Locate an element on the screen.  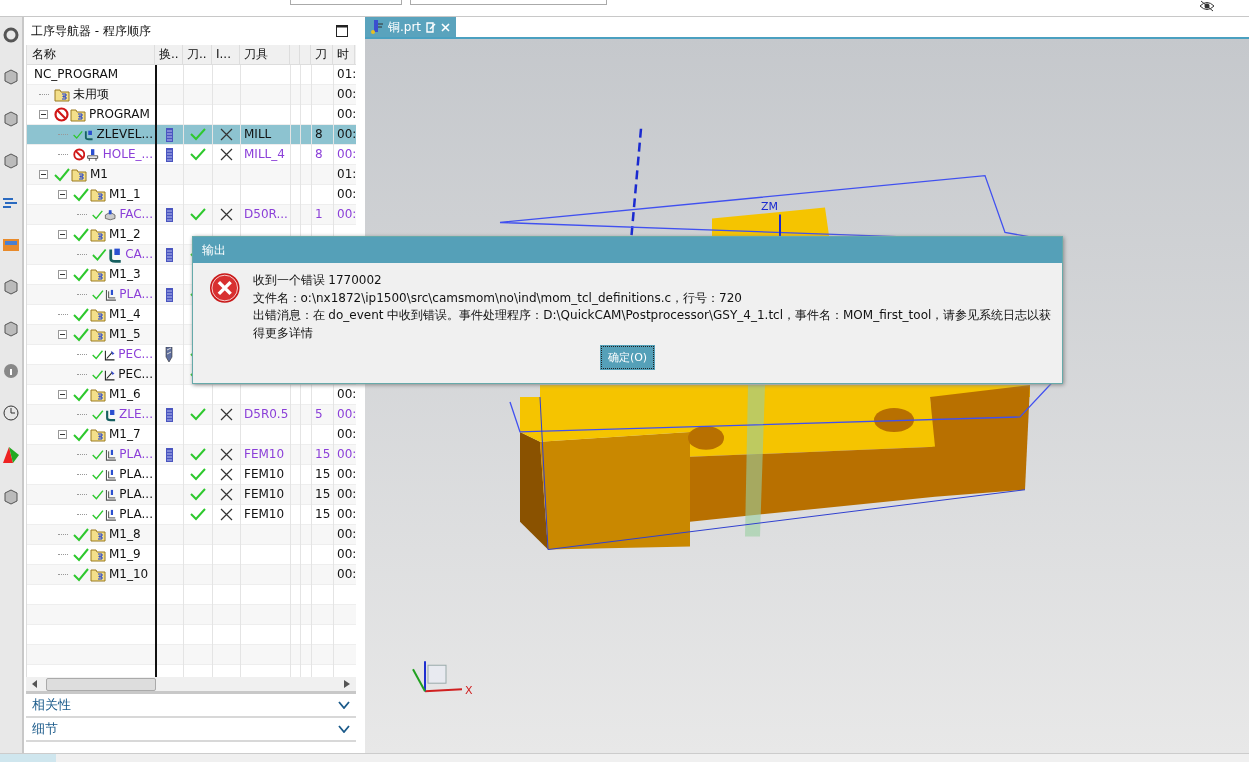
operation-name: M1_1 is located at coordinates (125, 194).